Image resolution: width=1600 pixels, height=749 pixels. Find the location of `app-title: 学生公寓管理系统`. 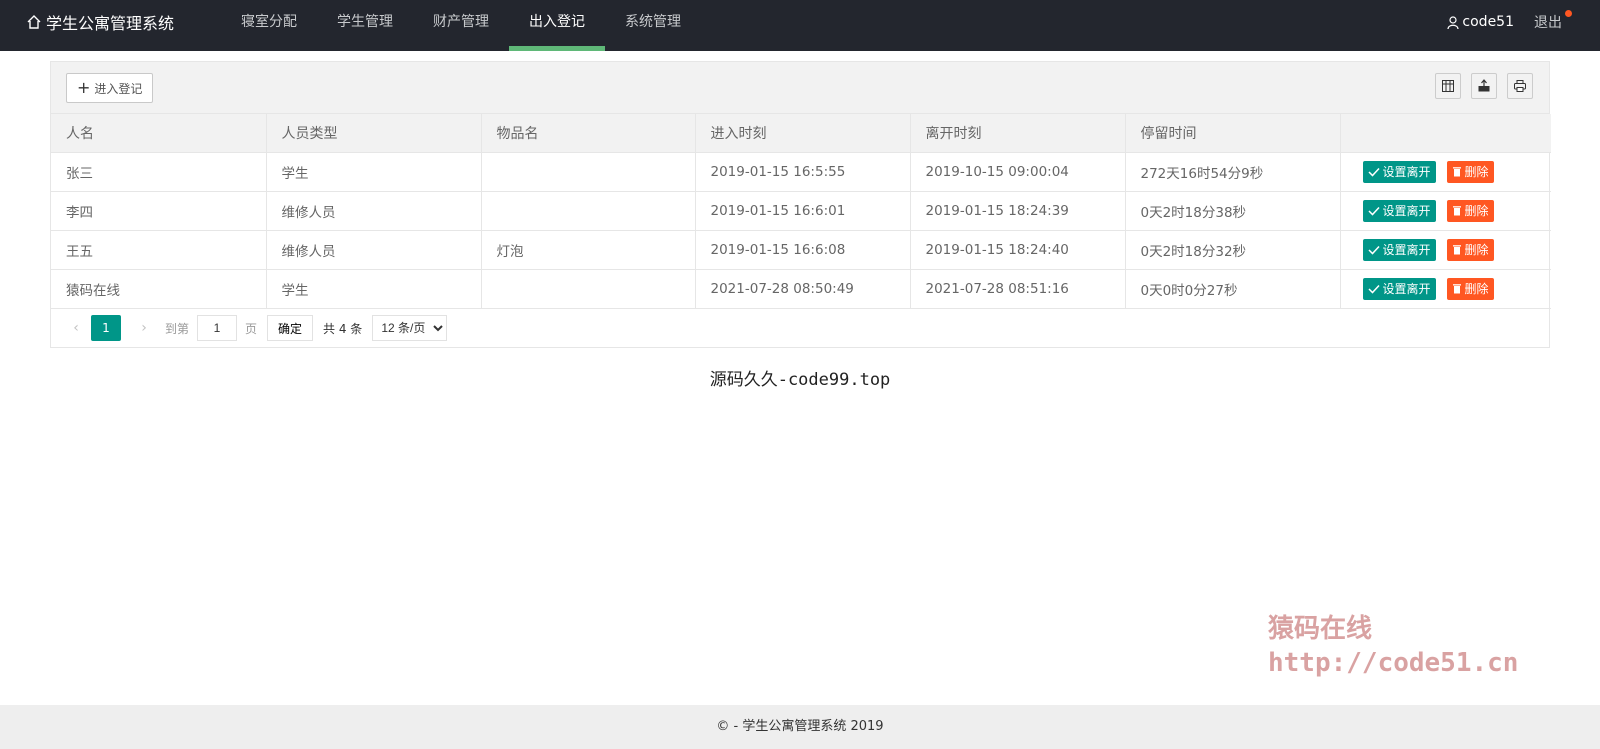

app-title: 学生公寓管理系统 is located at coordinates (110, 23).